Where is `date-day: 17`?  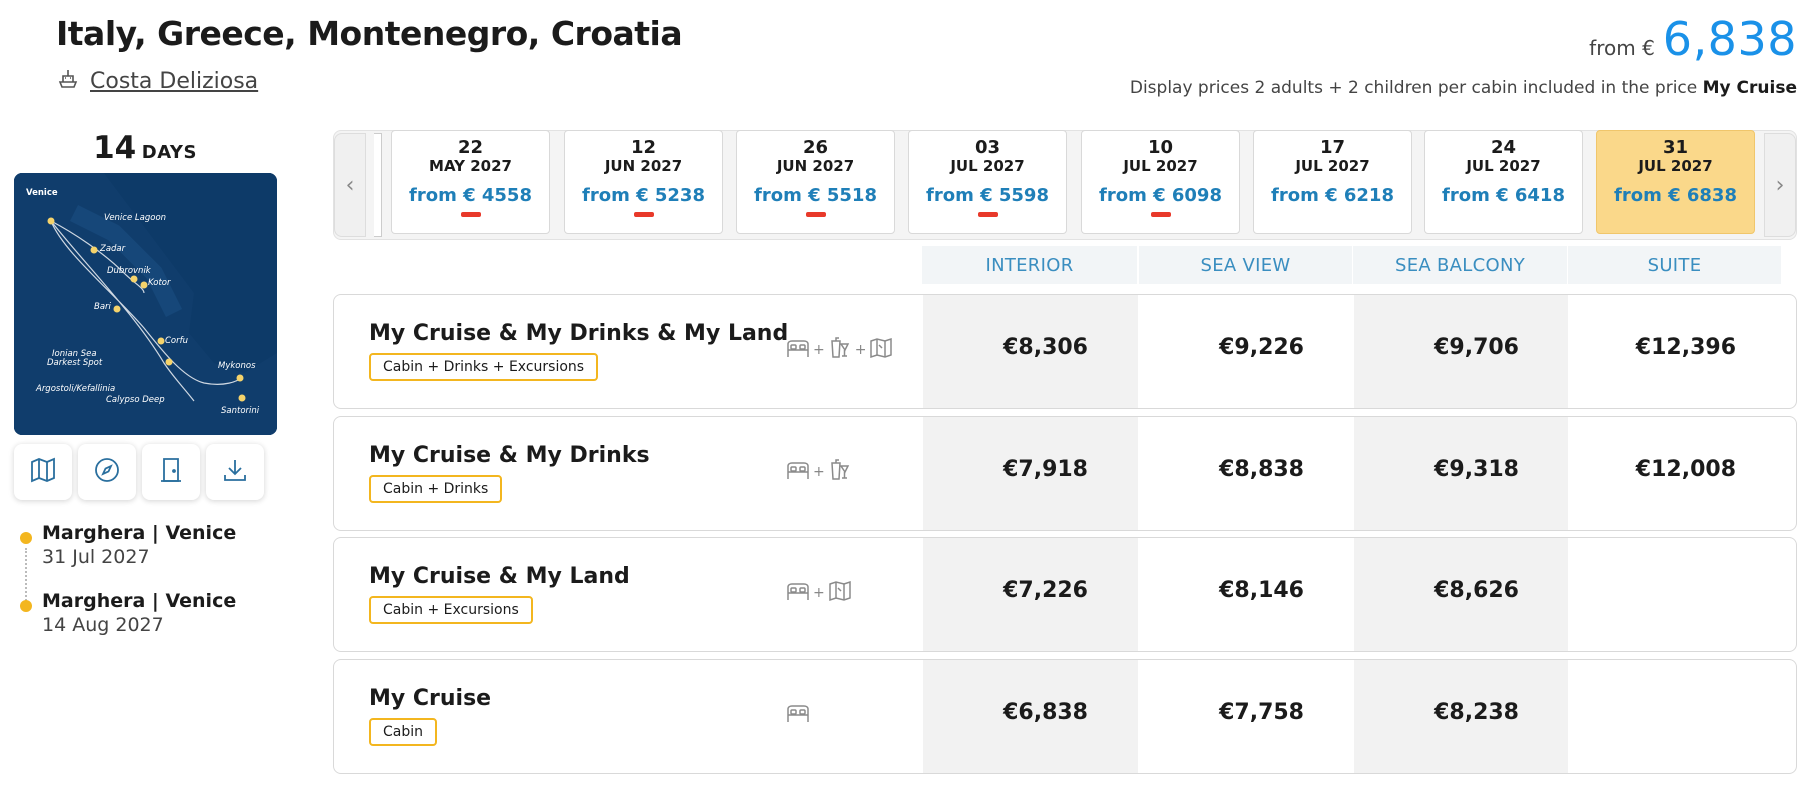 date-day: 17 is located at coordinates (1332, 147).